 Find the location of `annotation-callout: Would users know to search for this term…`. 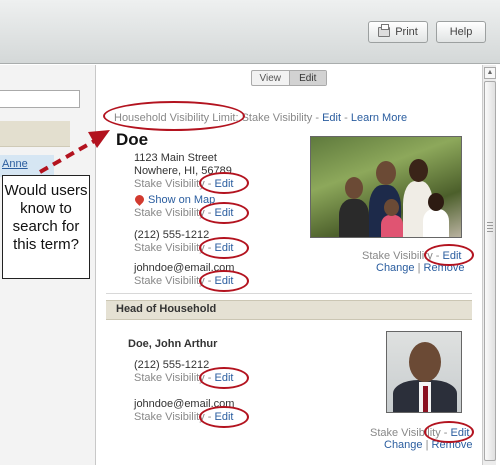

annotation-callout: Would users know to search for this term… is located at coordinates (46, 227).